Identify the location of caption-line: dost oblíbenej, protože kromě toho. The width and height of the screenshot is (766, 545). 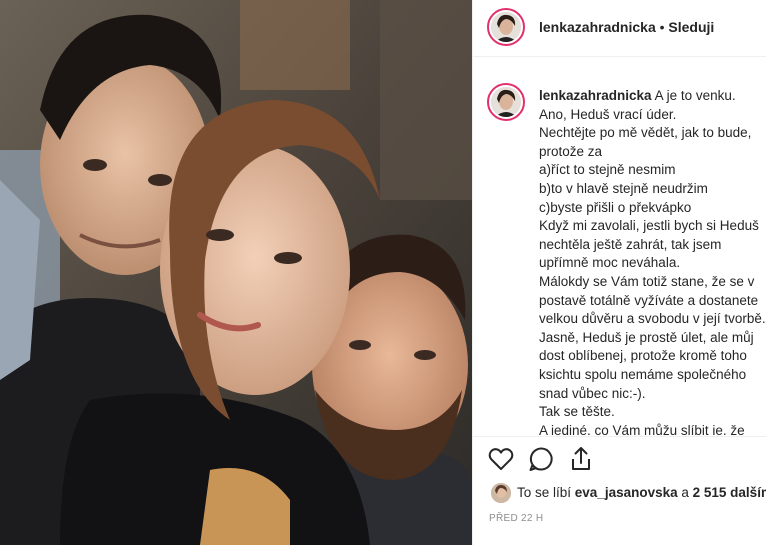
(643, 356).